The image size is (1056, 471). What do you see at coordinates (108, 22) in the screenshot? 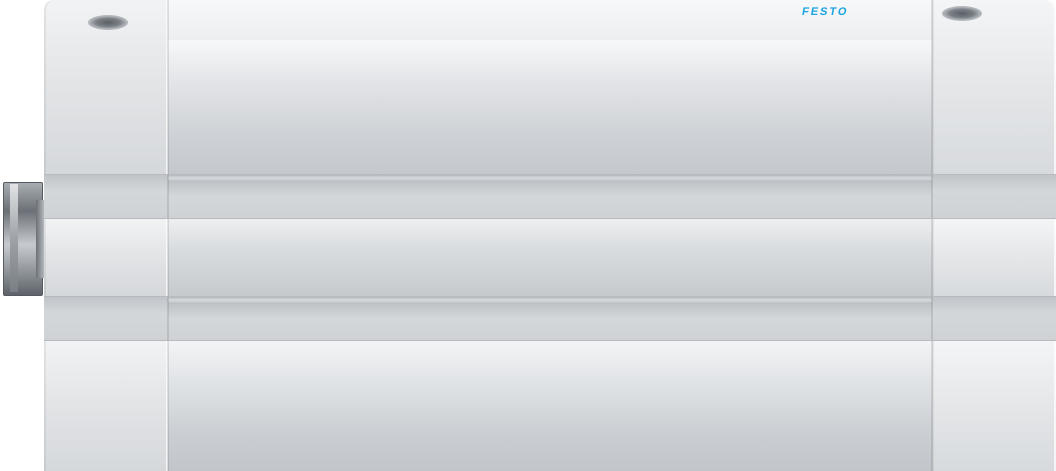
I see `mounting-hole-left` at bounding box center [108, 22].